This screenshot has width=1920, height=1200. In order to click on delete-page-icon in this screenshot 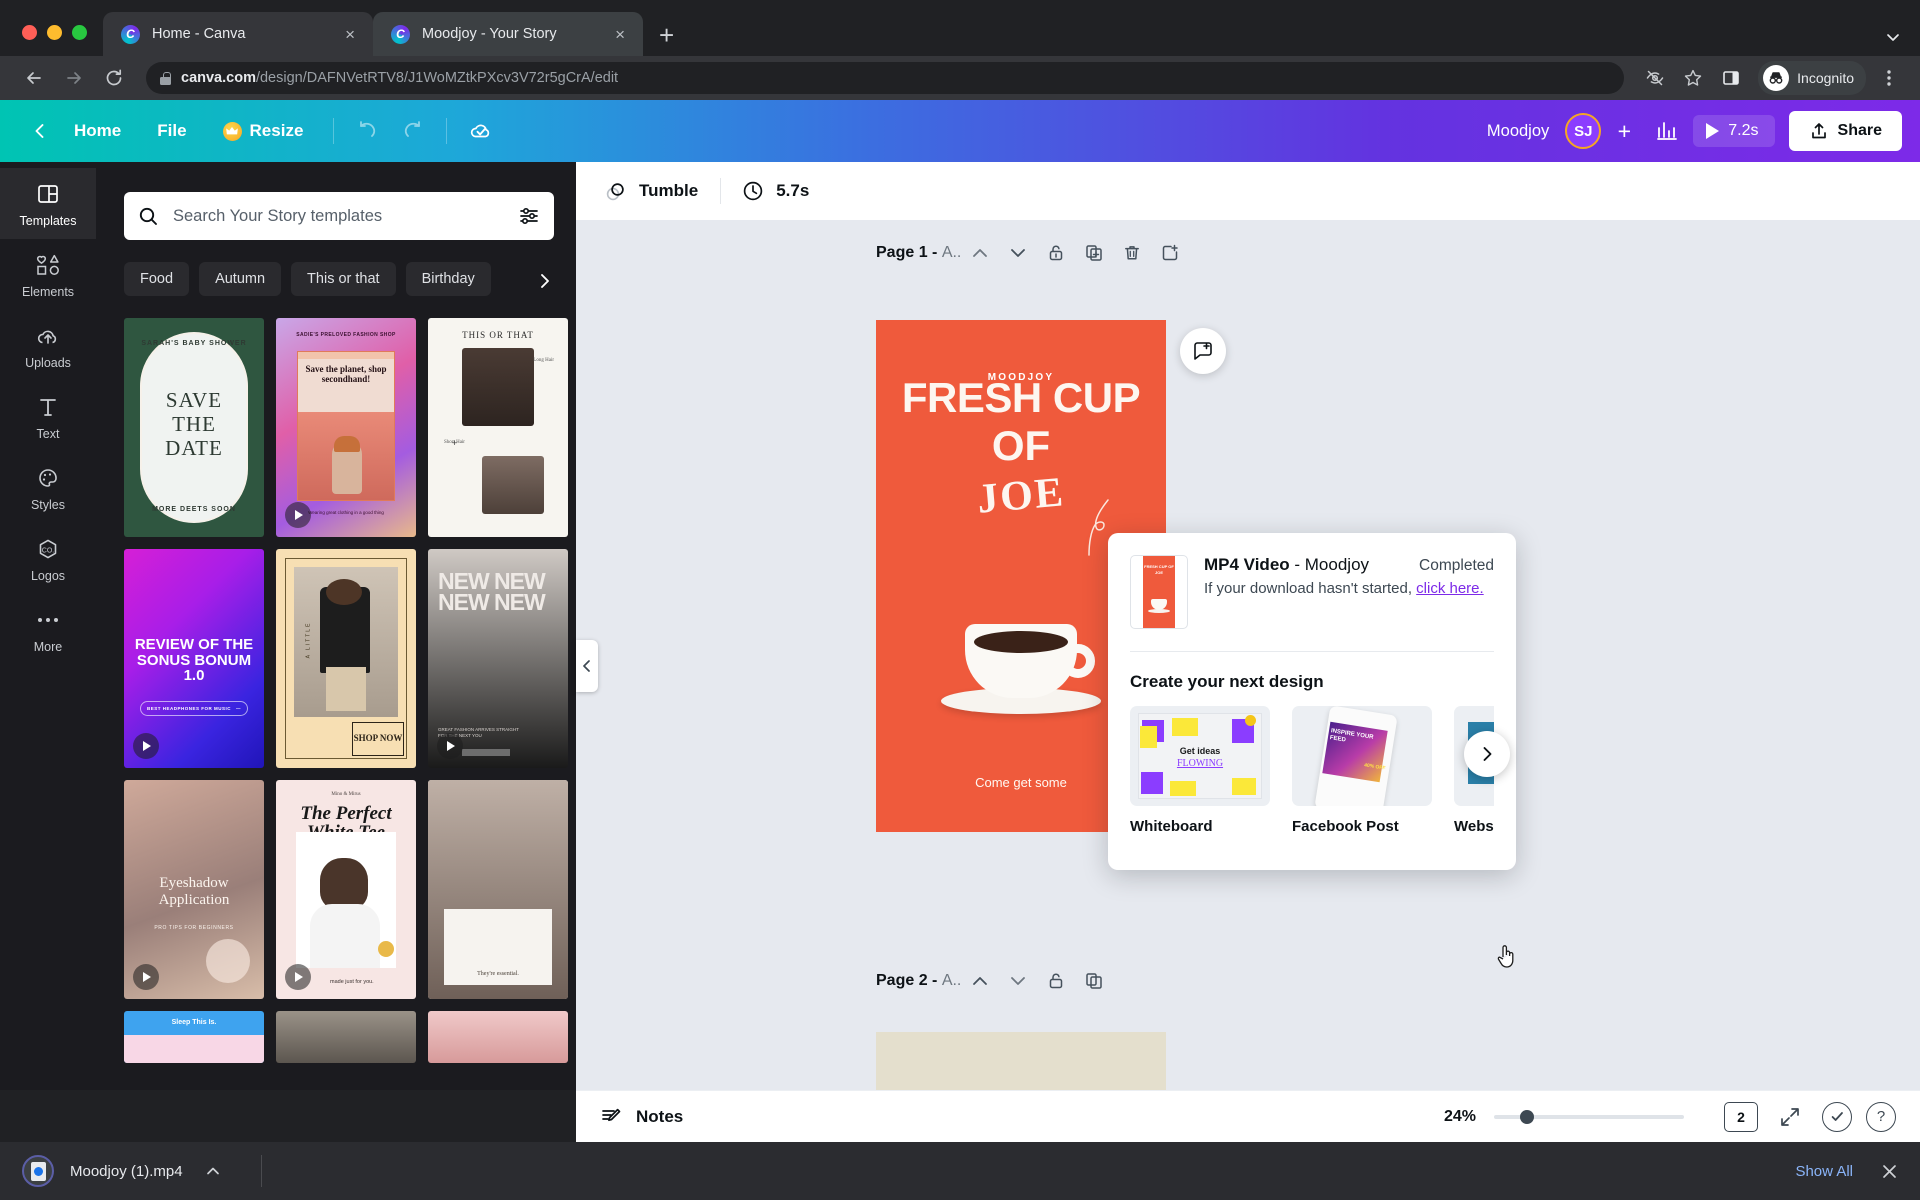, I will do `click(1132, 253)`.